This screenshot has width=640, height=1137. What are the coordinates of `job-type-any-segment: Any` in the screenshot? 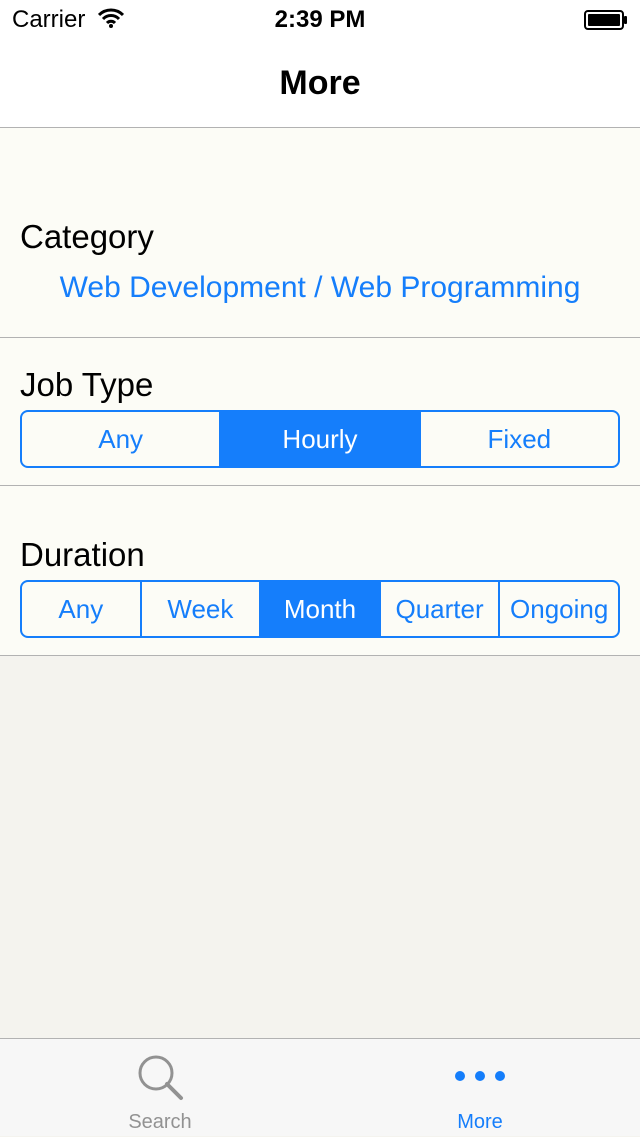 It's located at (122, 439).